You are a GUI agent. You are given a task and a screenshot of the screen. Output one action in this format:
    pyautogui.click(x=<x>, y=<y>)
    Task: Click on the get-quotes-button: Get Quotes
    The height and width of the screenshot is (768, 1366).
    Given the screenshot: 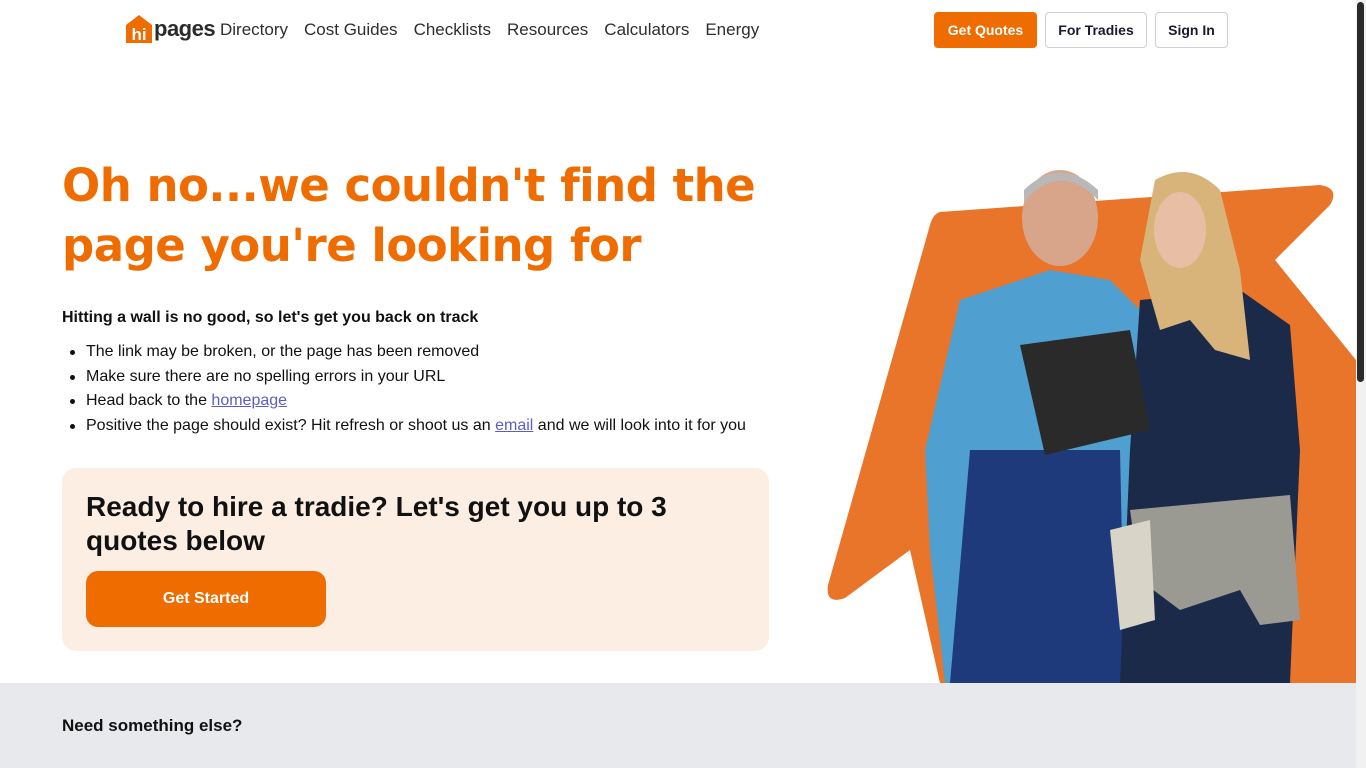 What is the action you would take?
    pyautogui.click(x=985, y=30)
    